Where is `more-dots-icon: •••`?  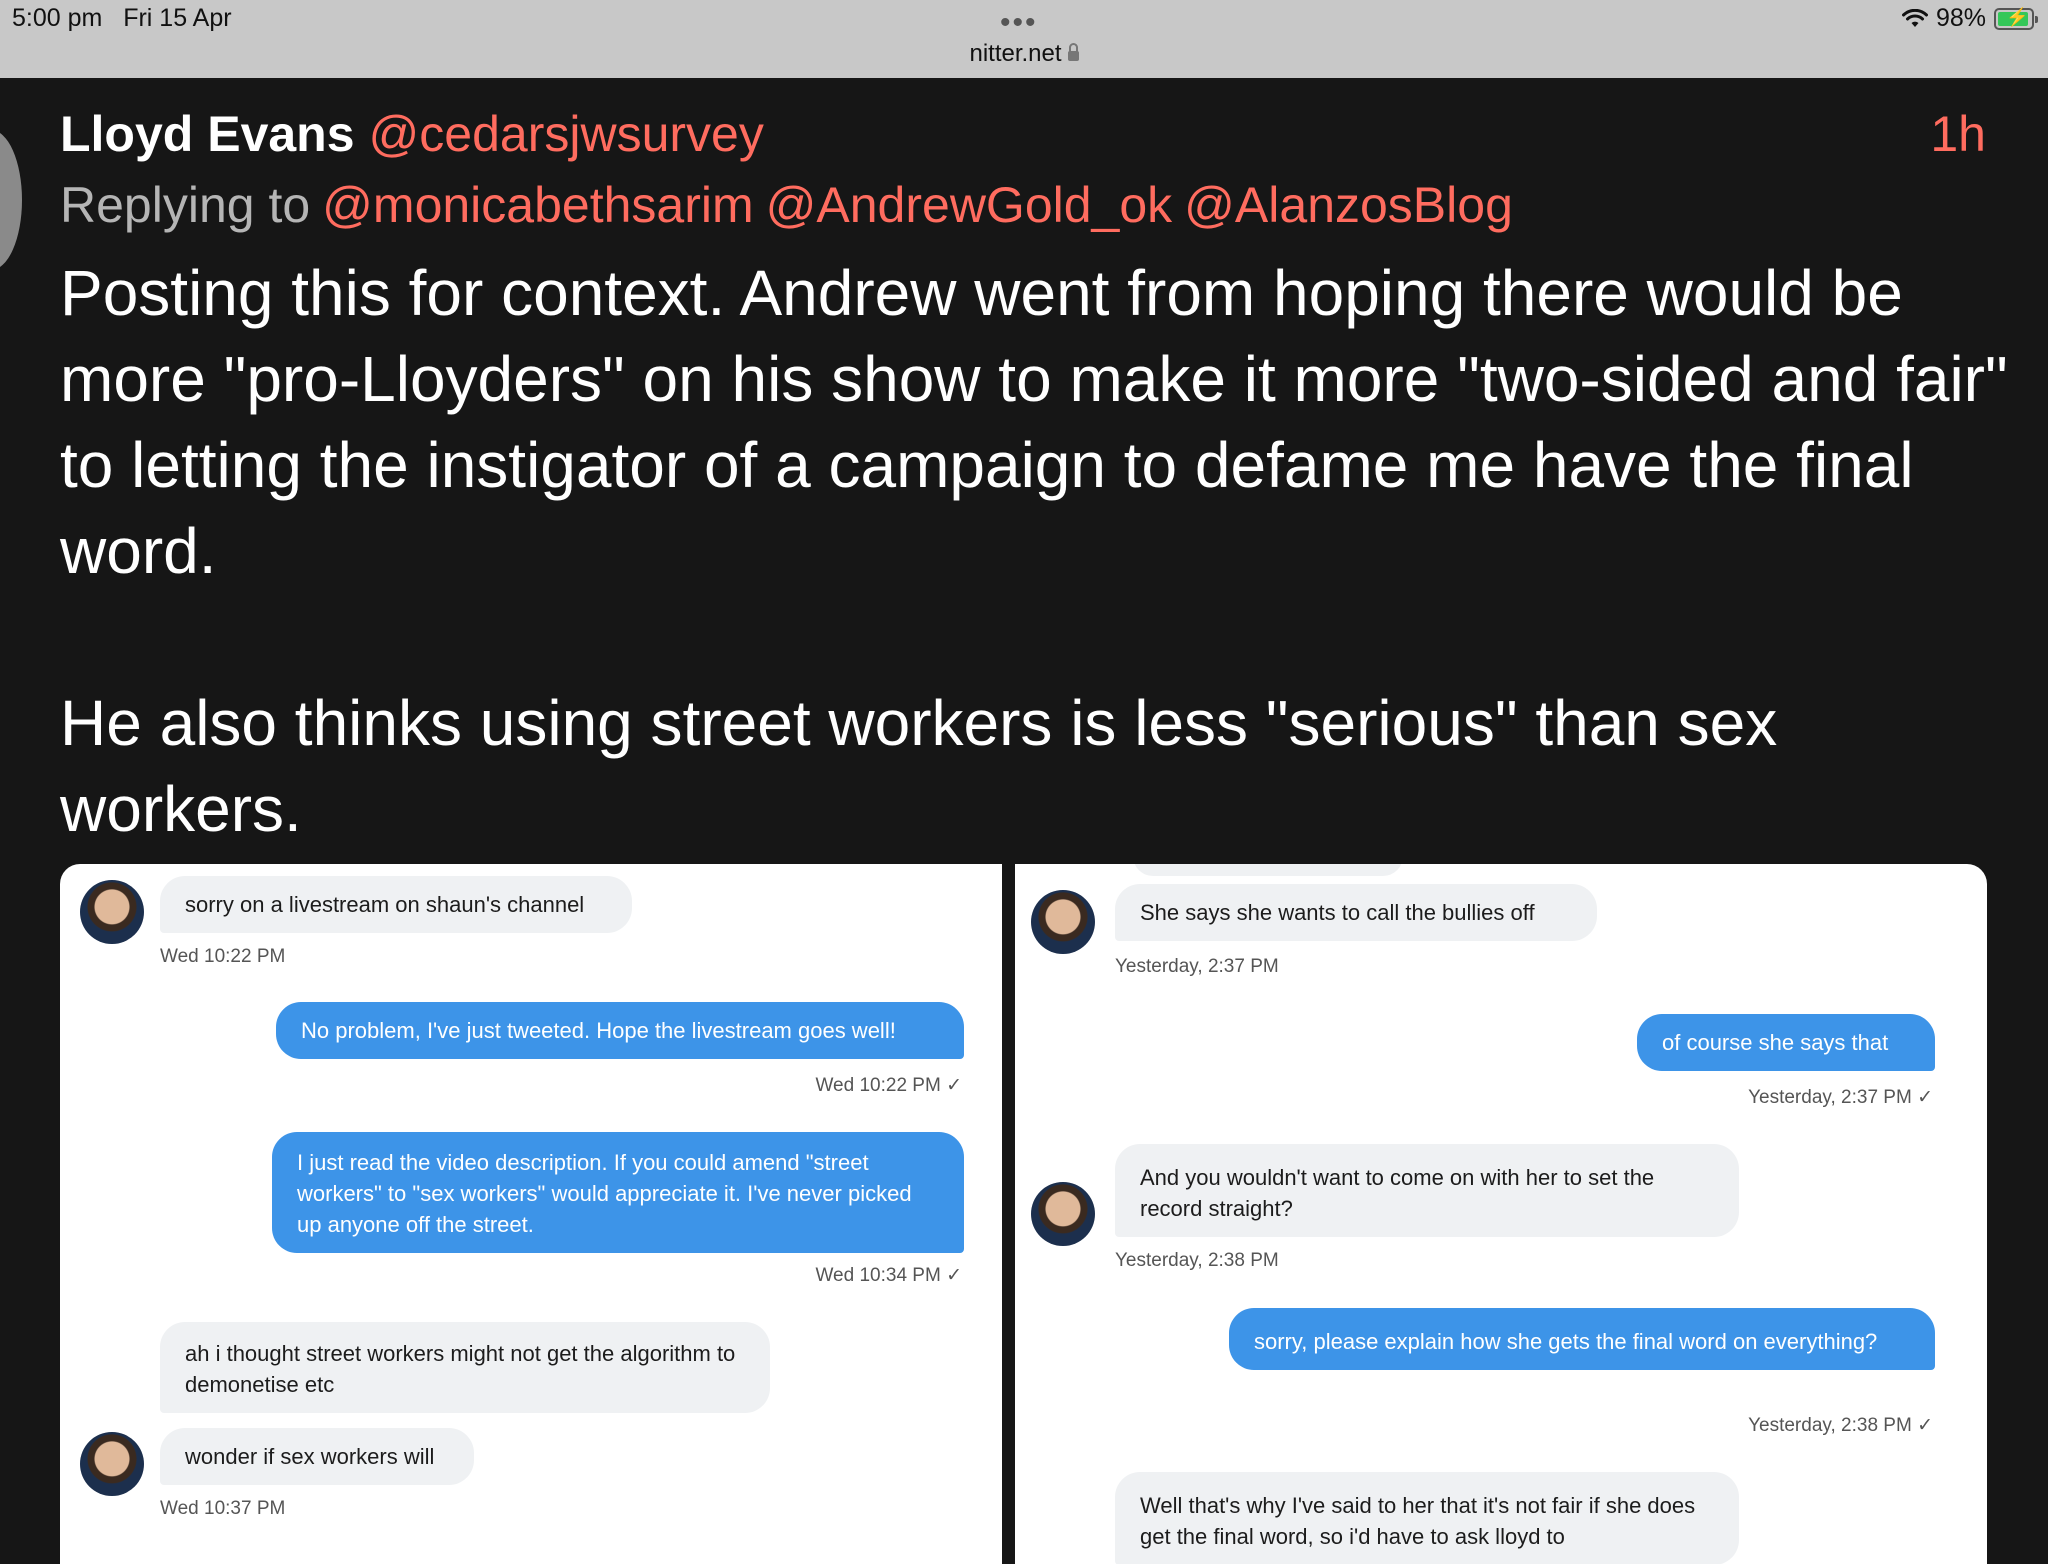
more-dots-icon: ••• is located at coordinates (1019, 23).